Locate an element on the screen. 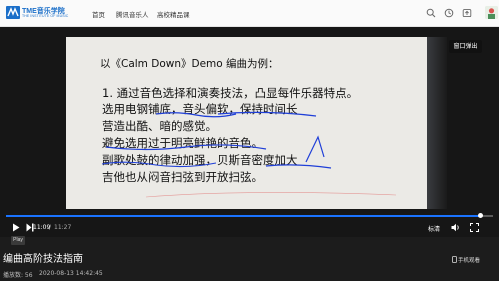  logo-mark-icon is located at coordinates (13, 12).